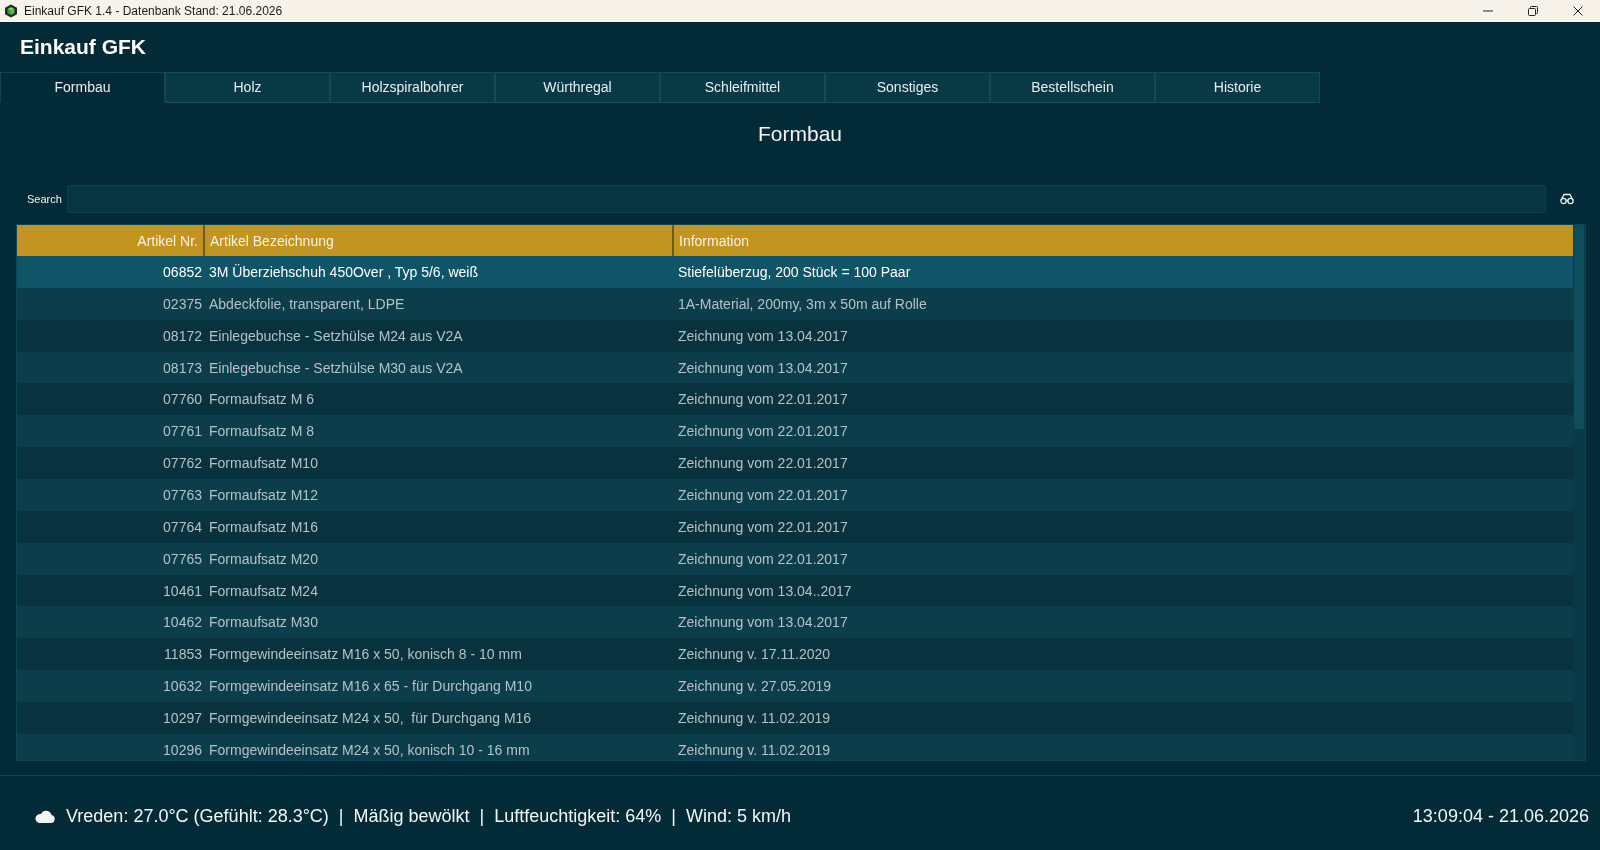  What do you see at coordinates (802, 303) in the screenshot?
I see `table-cell-text: 1A-Material, 200my, 3m x 50m auf Rolle` at bounding box center [802, 303].